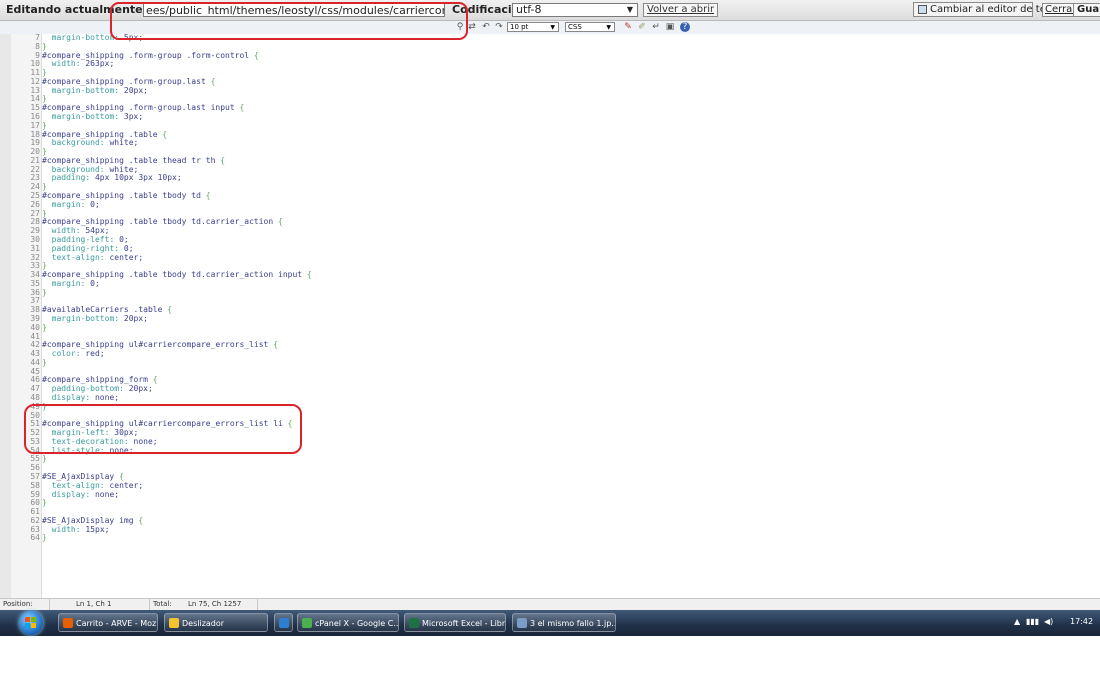 The image size is (1100, 688). Describe the element at coordinates (550, 125) in the screenshot. I see `code-line: 17}` at that location.